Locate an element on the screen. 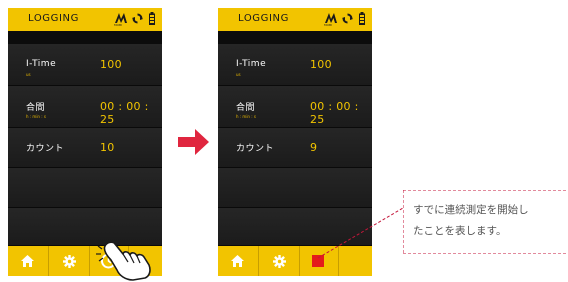  count-row: カウント 10 is located at coordinates (85, 148).